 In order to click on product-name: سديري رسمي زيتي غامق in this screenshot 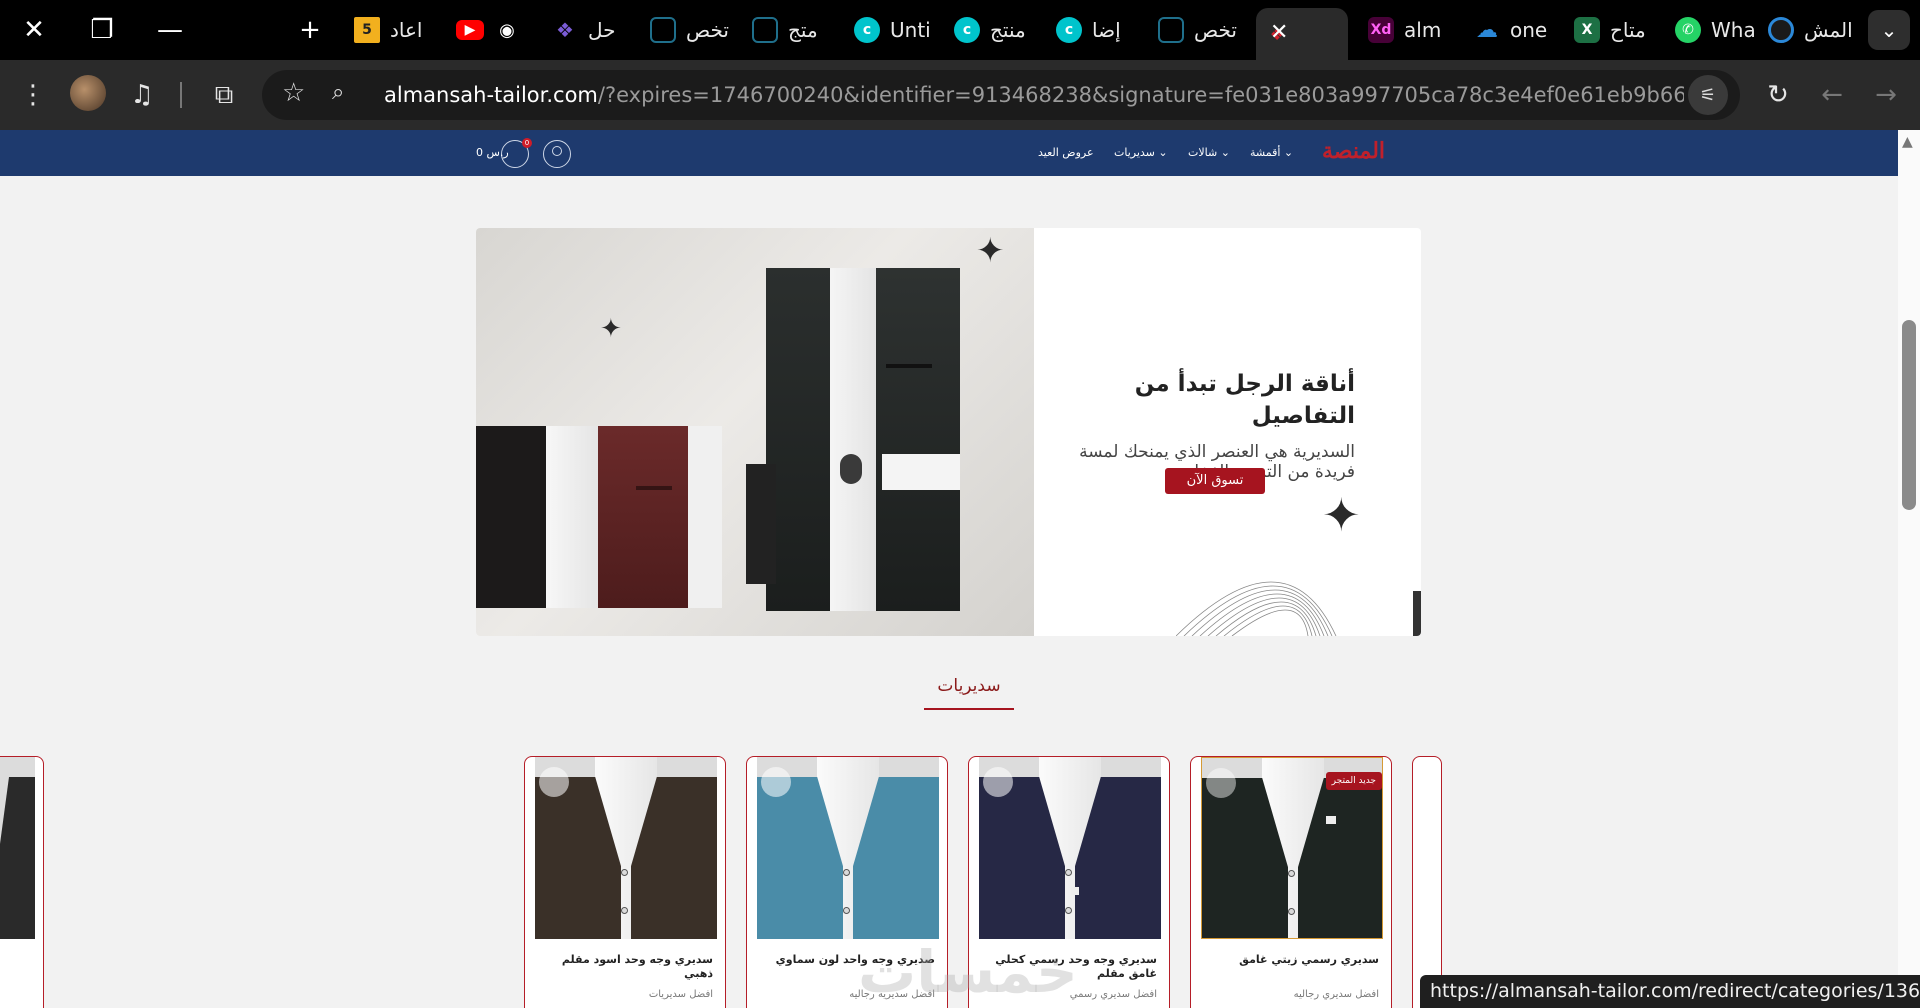, I will do `click(1291, 960)`.